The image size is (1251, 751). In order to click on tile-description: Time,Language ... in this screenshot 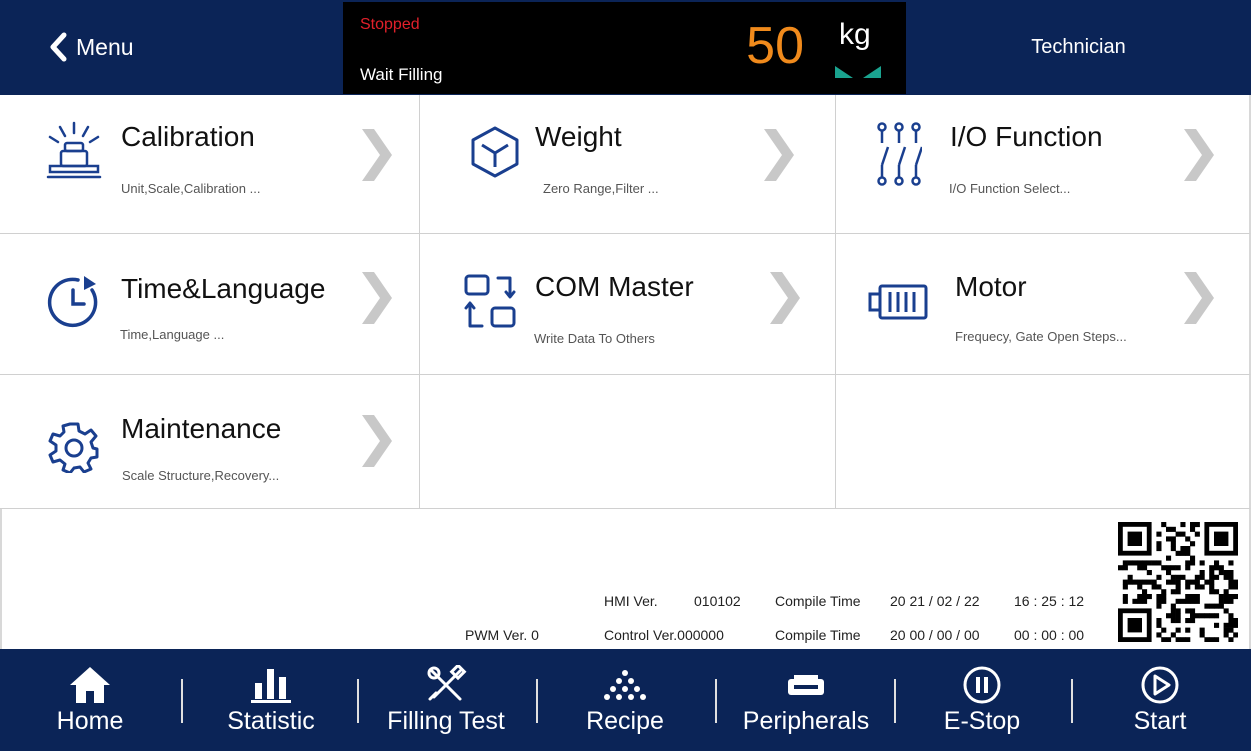, I will do `click(172, 334)`.